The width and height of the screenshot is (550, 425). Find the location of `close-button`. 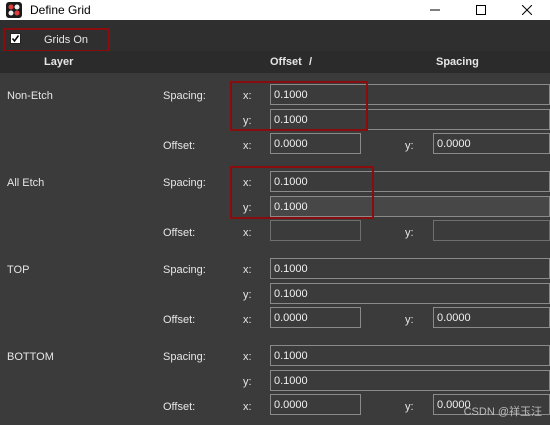

close-button is located at coordinates (527, 10).